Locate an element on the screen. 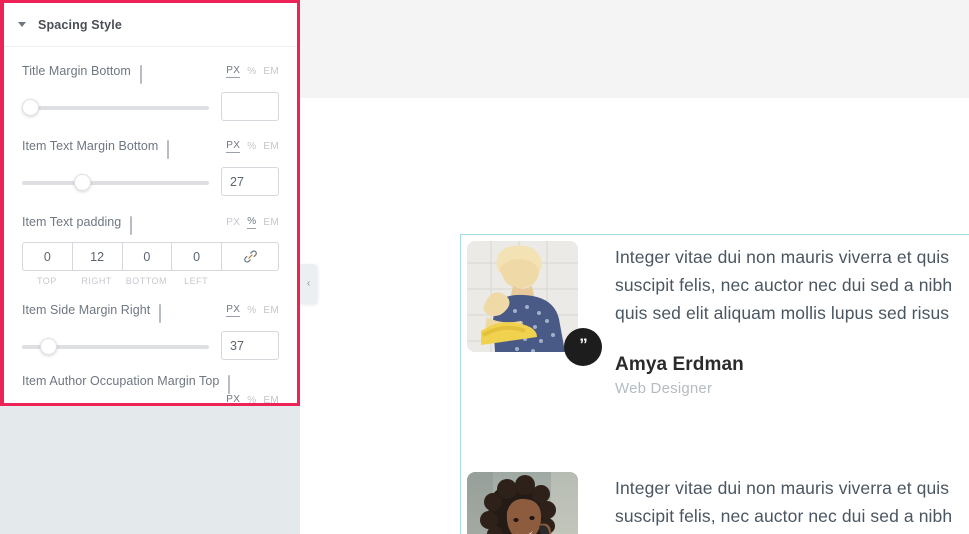 The width and height of the screenshot is (969, 534). padding-top-input is located at coordinates (47, 256).